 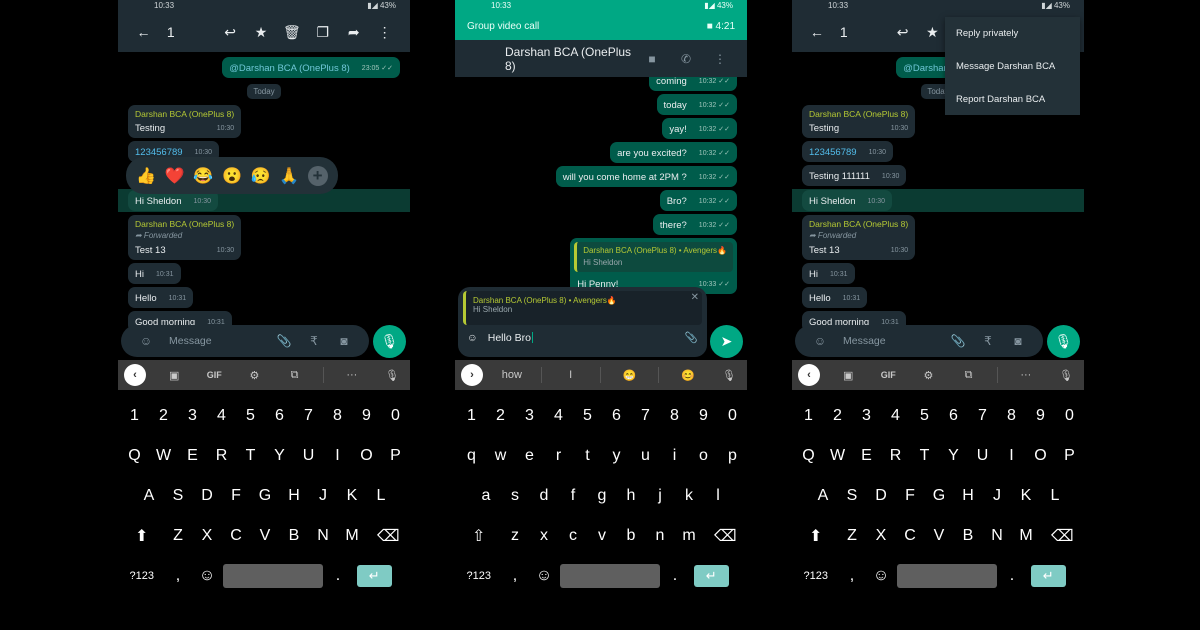 What do you see at coordinates (479, 536) in the screenshot?
I see `shift-key: ⇧` at bounding box center [479, 536].